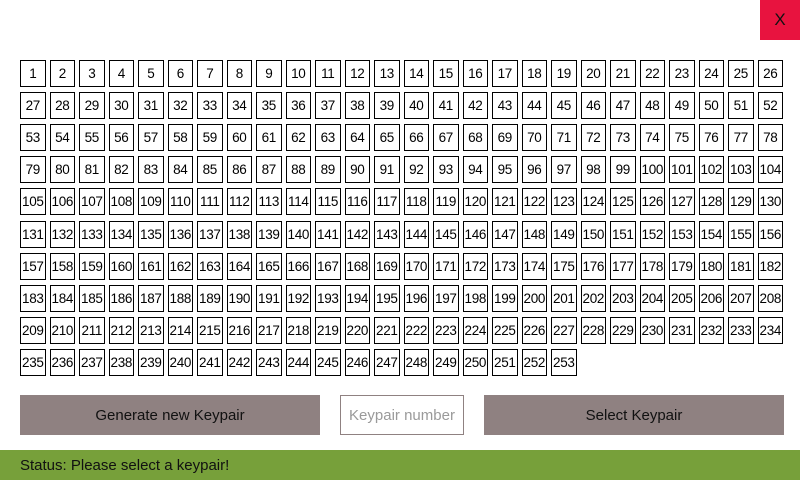 The width and height of the screenshot is (800, 480). What do you see at coordinates (711, 138) in the screenshot?
I see `keypair-cell-76: 76` at bounding box center [711, 138].